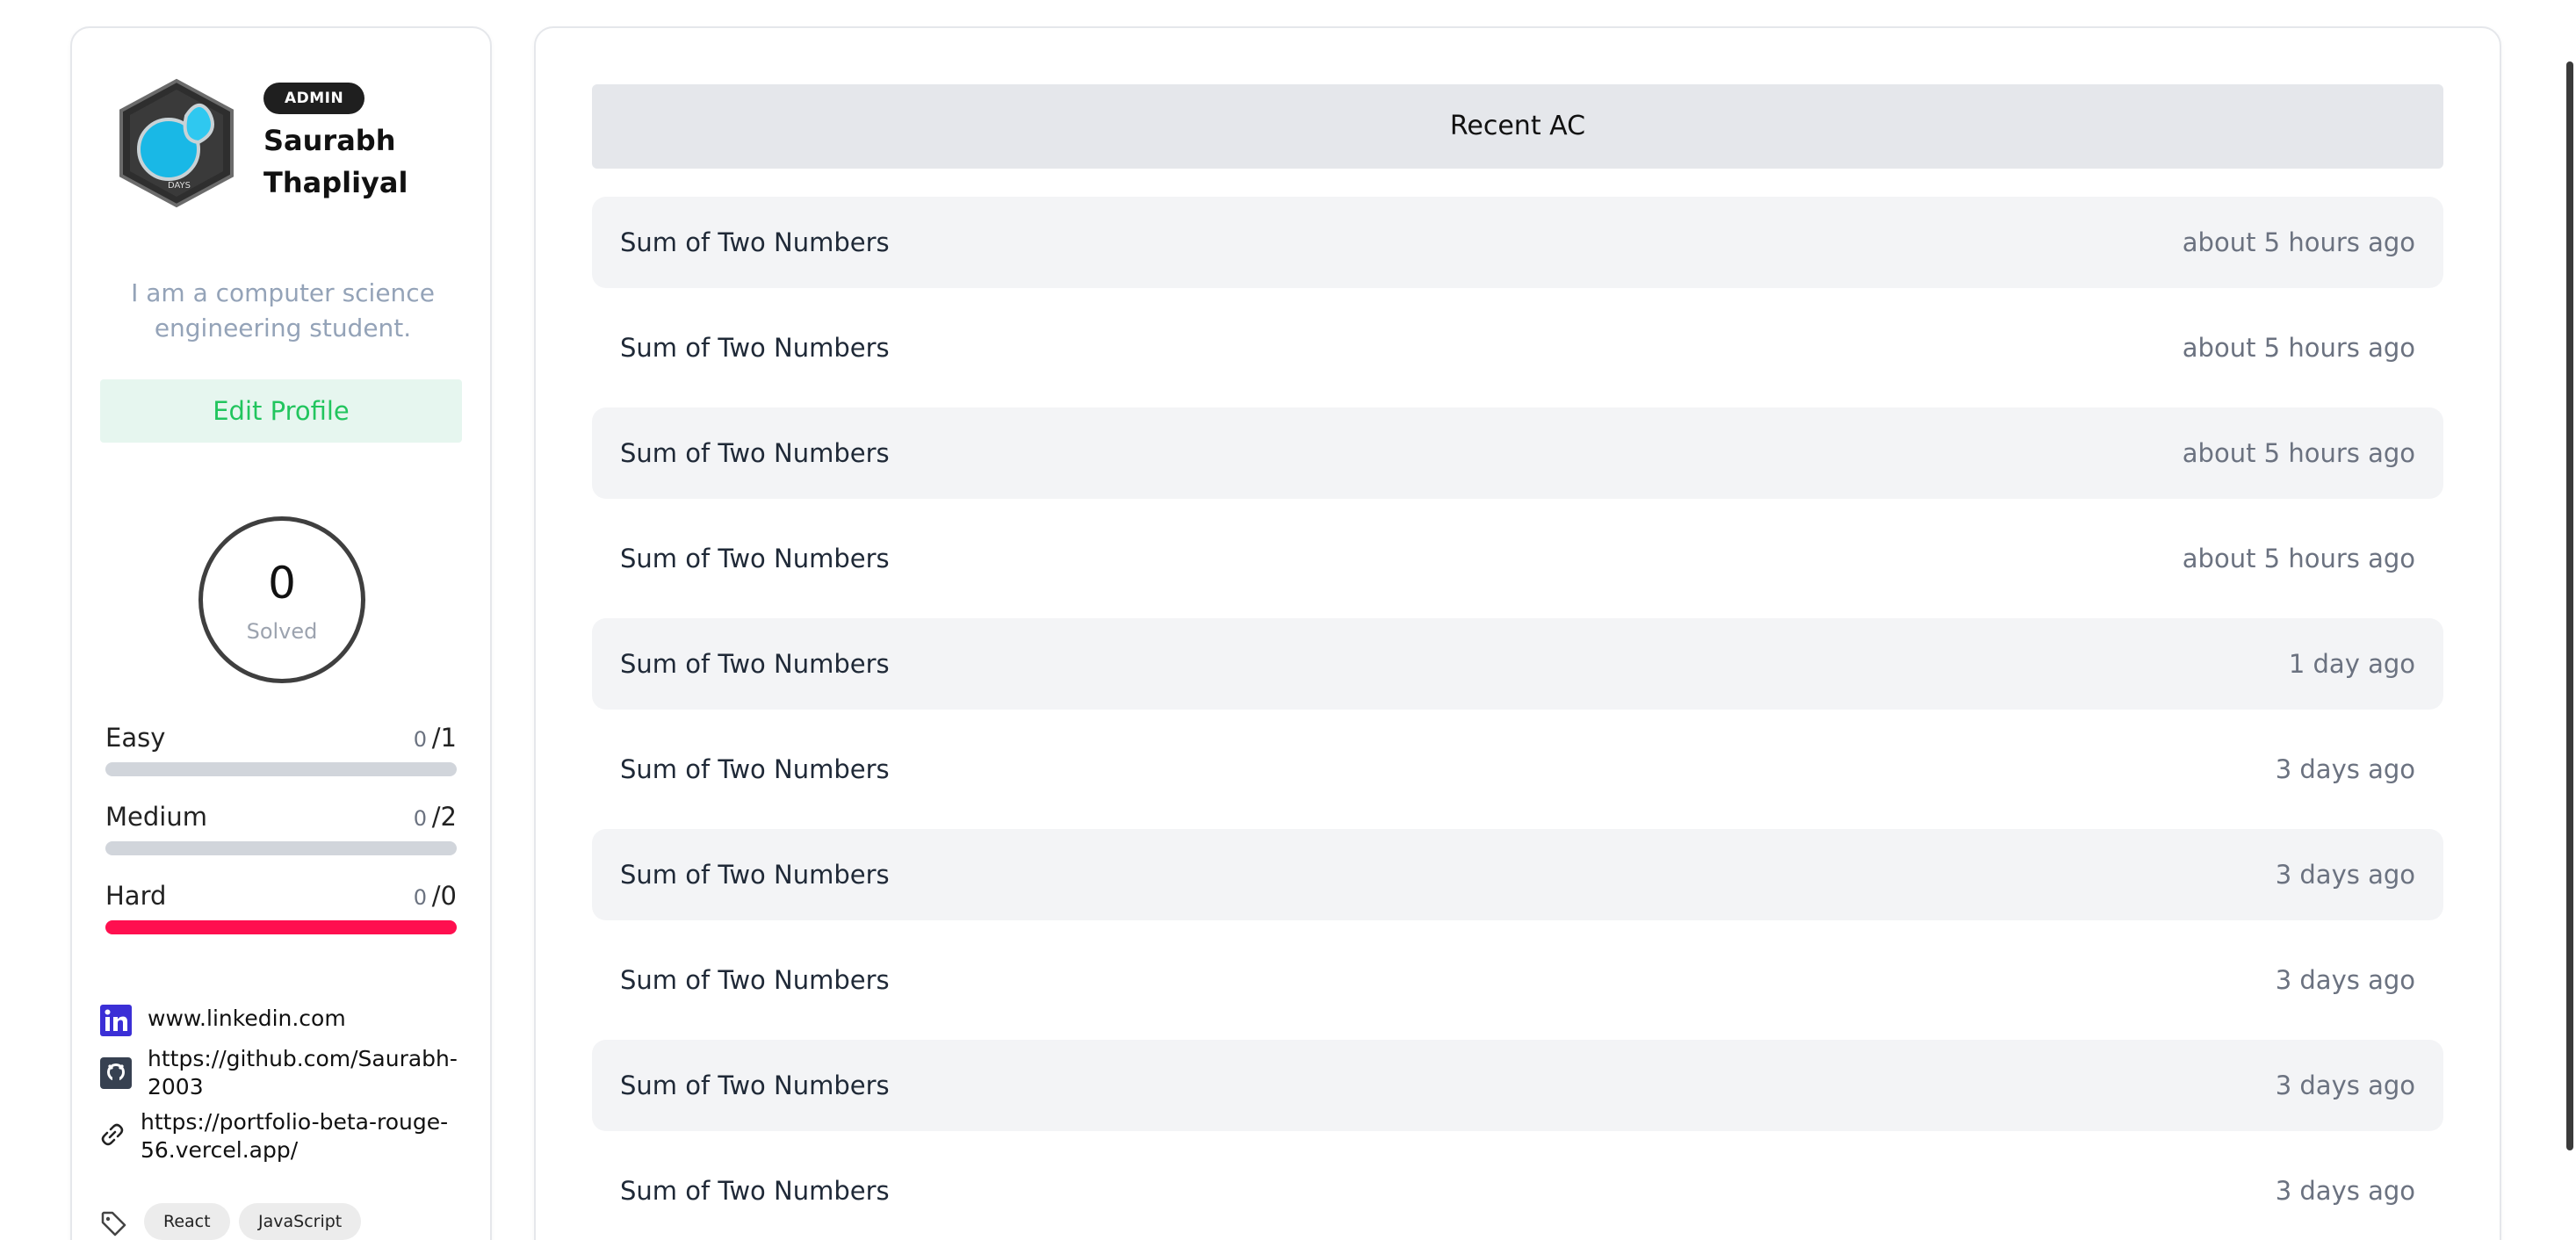  Describe the element at coordinates (176, 143) in the screenshot. I see `avatar: DAYS` at that location.